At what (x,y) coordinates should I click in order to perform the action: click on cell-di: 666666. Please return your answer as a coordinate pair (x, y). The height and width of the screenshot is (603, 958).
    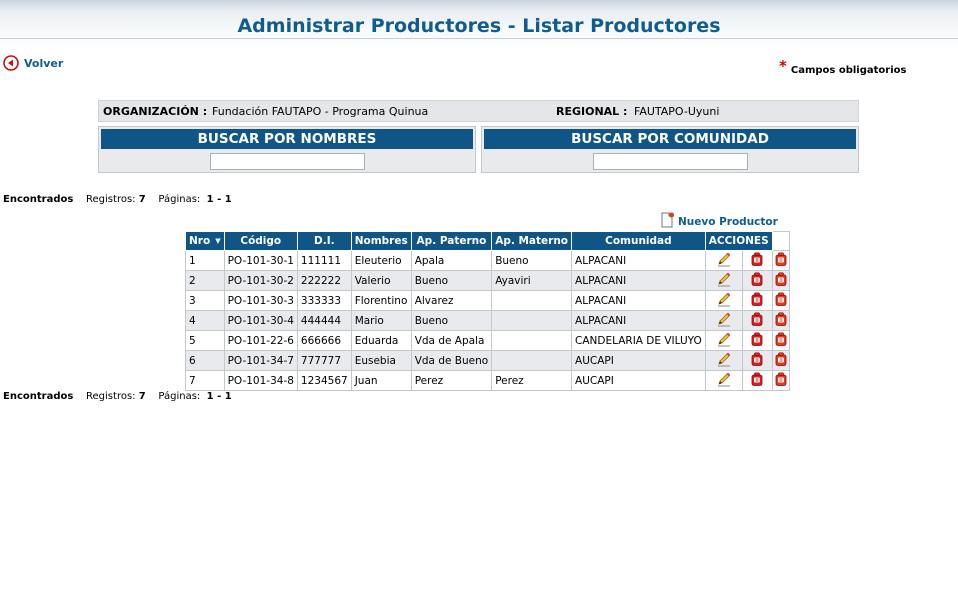
    Looking at the image, I should click on (324, 340).